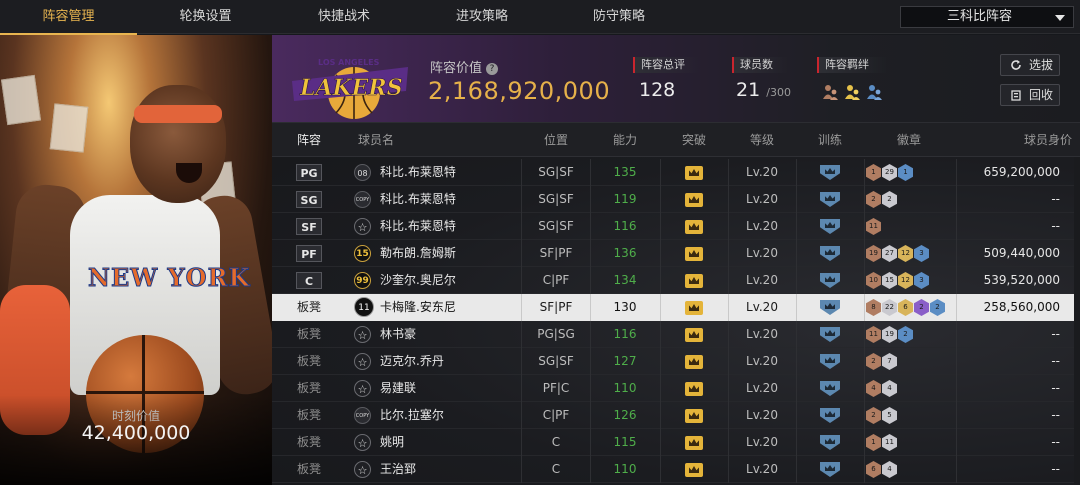 The width and height of the screenshot is (1080, 485). Describe the element at coordinates (309, 140) in the screenshot. I see `column-header-slot: 阵容` at that location.